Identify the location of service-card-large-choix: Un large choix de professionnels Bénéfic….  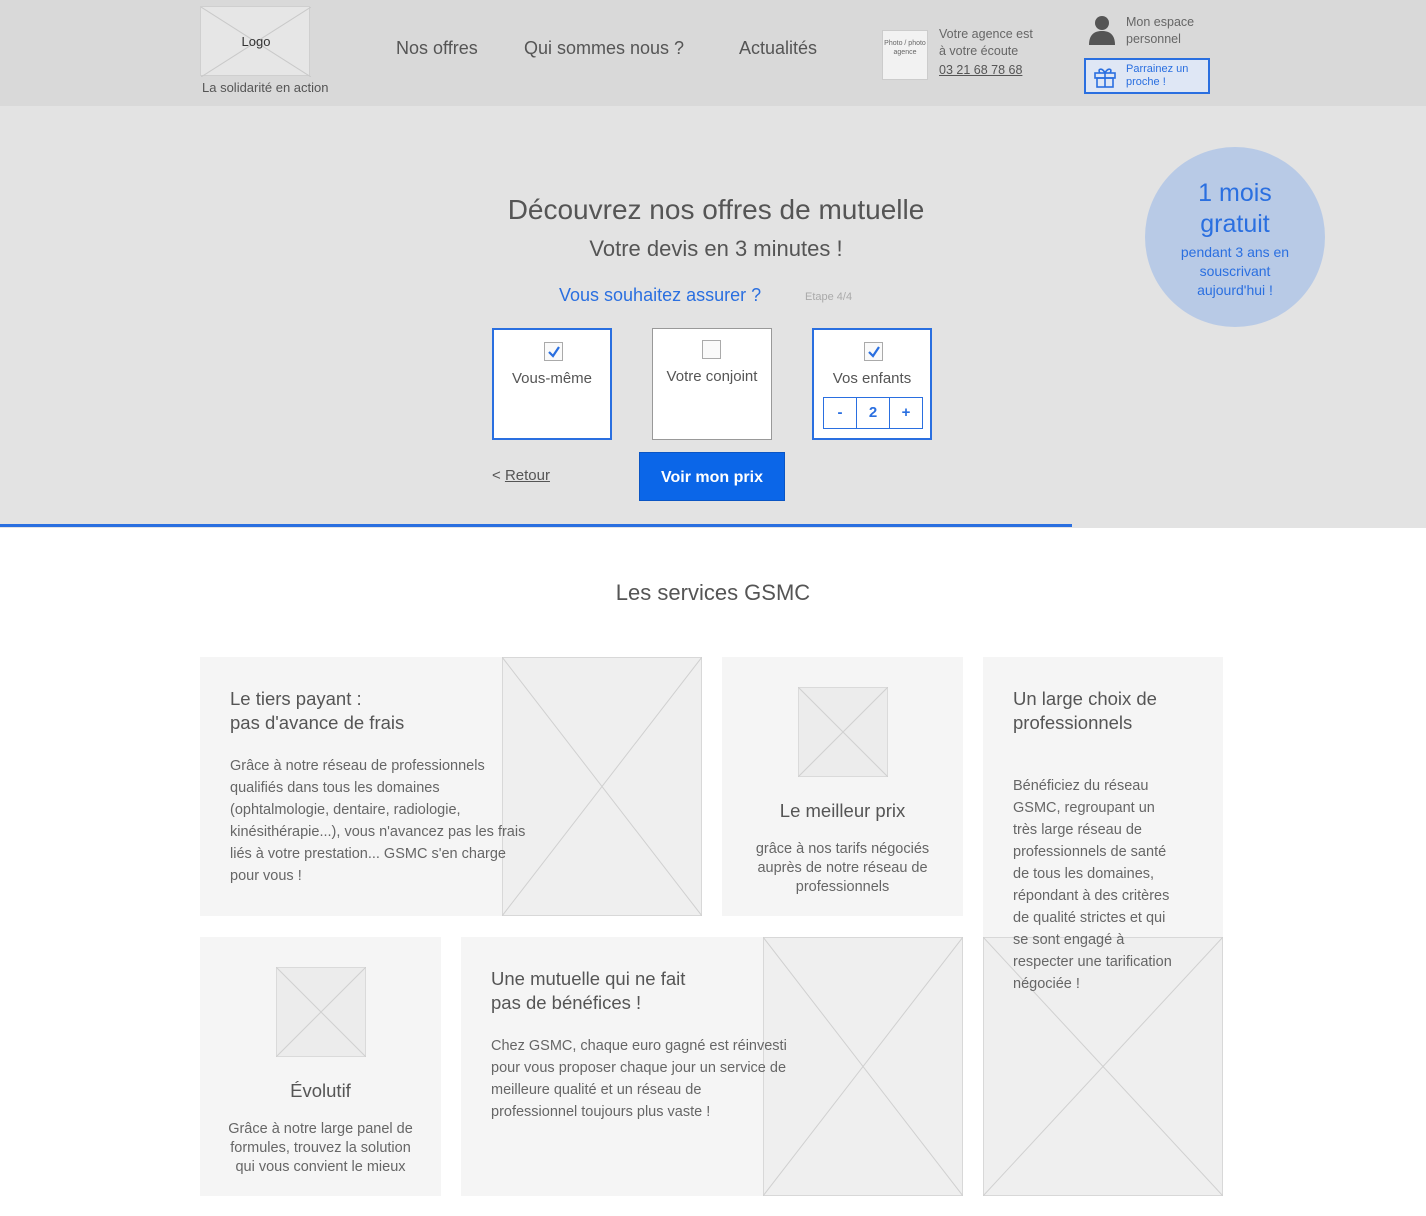
(1103, 926).